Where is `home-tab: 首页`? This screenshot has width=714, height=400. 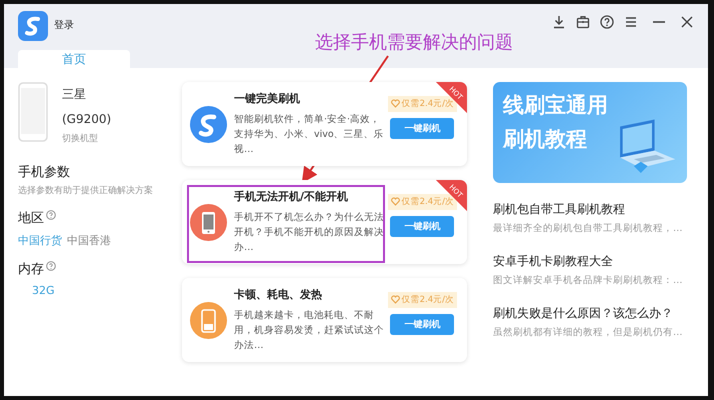
home-tab: 首页 is located at coordinates (74, 59).